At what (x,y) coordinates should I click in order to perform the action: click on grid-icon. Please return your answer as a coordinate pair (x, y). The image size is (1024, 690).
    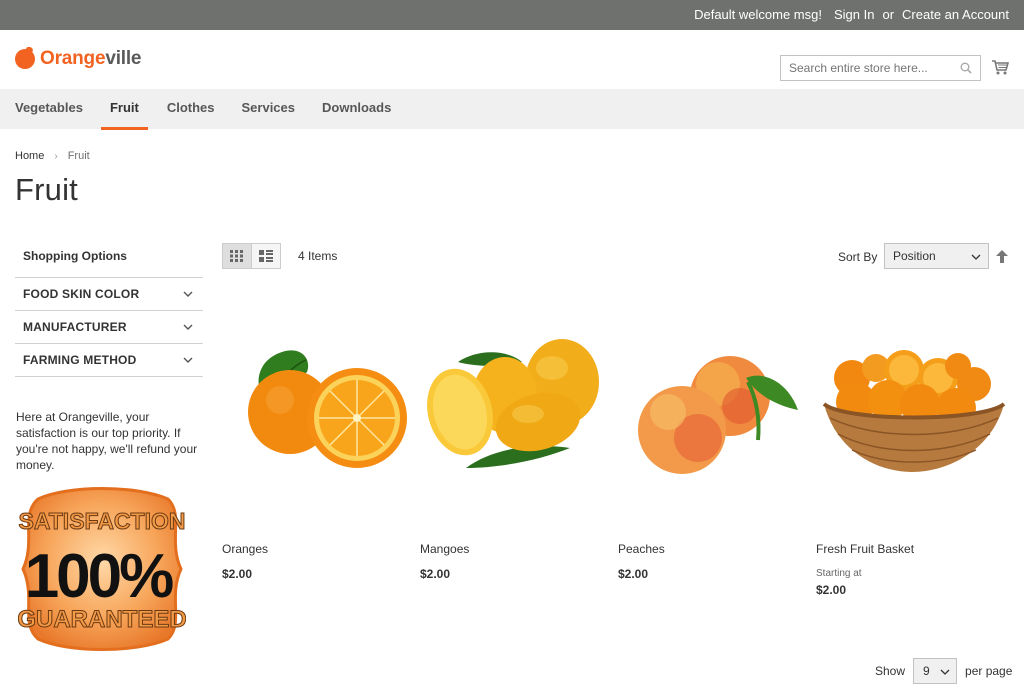
    Looking at the image, I should click on (236, 256).